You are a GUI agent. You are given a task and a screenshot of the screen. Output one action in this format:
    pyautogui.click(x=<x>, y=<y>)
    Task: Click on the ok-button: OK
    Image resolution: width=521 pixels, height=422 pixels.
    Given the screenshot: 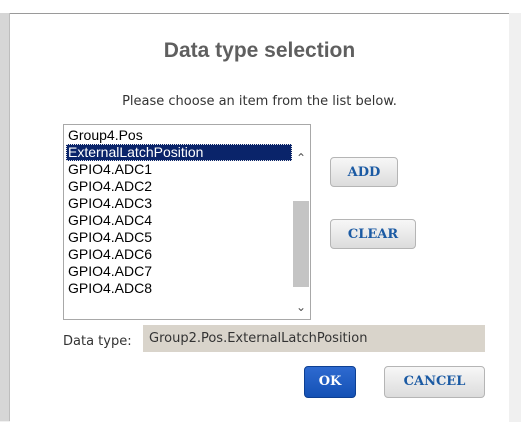 What is the action you would take?
    pyautogui.click(x=330, y=382)
    